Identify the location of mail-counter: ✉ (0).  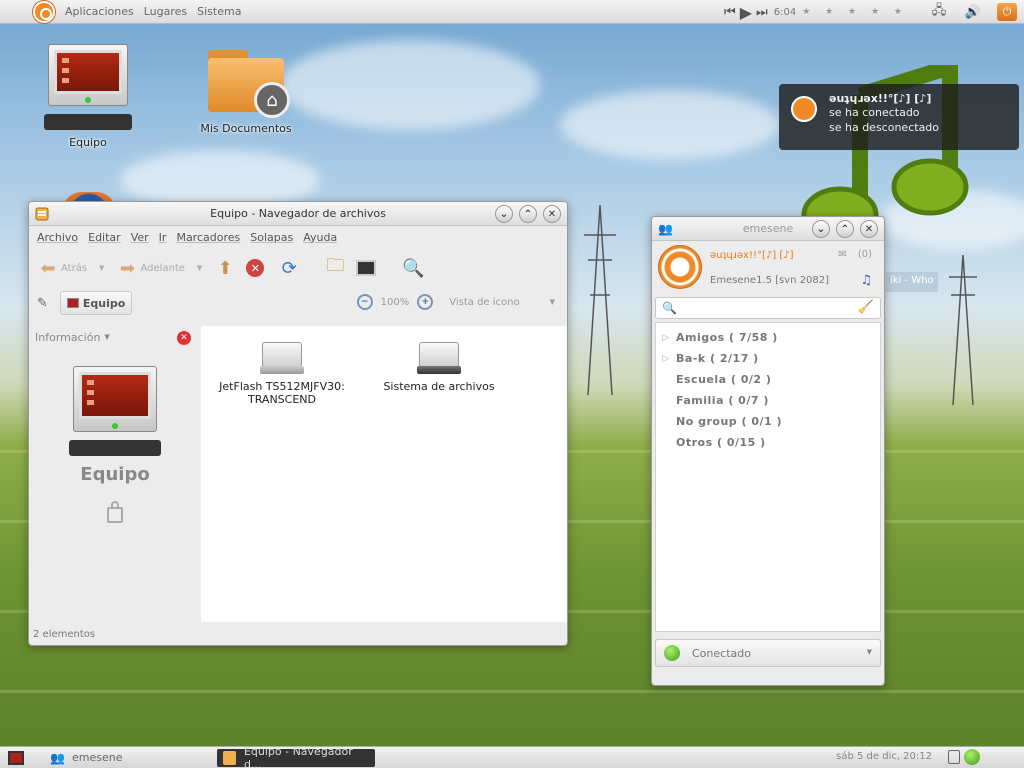
(855, 254).